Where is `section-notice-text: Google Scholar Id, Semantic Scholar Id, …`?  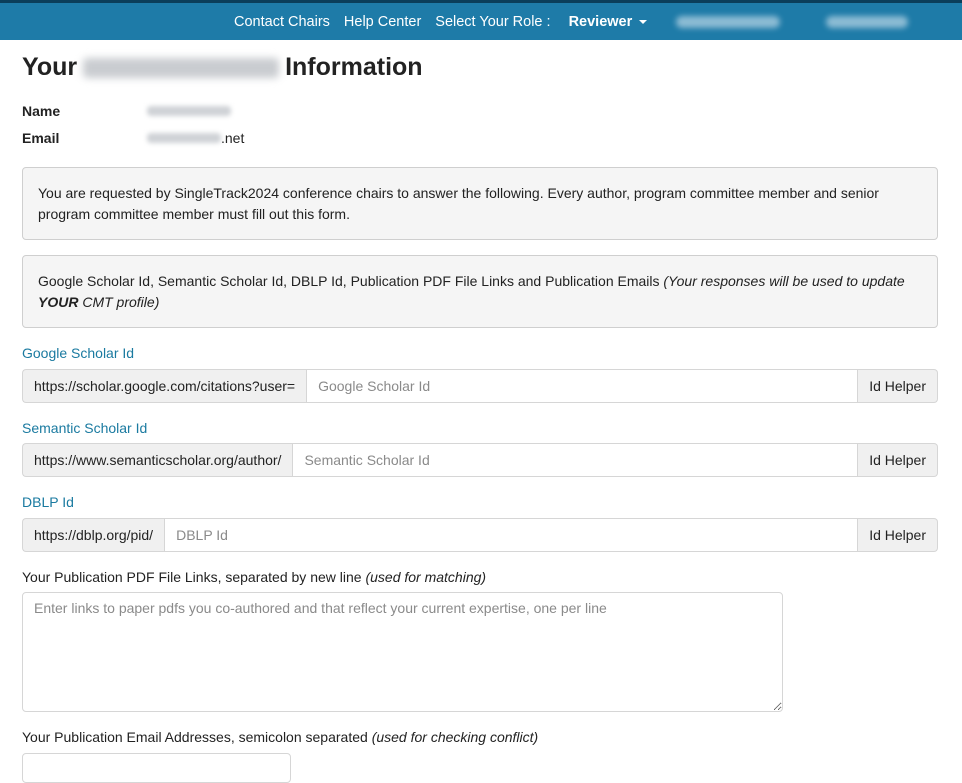
section-notice-text: Google Scholar Id, Semantic Scholar Id, … is located at coordinates (471, 291).